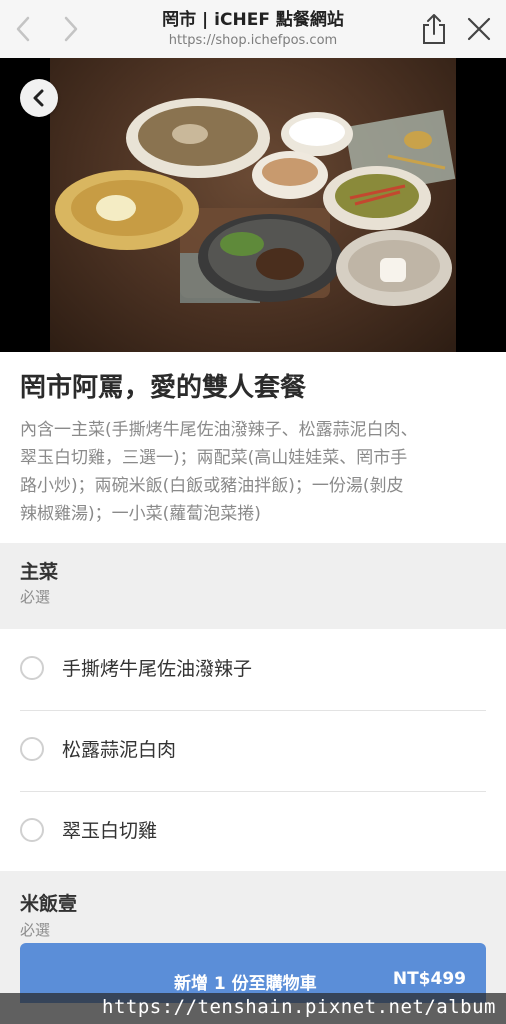  I want to click on option-label: 手撕烤牛尾佐油潑辣子, so click(157, 669).